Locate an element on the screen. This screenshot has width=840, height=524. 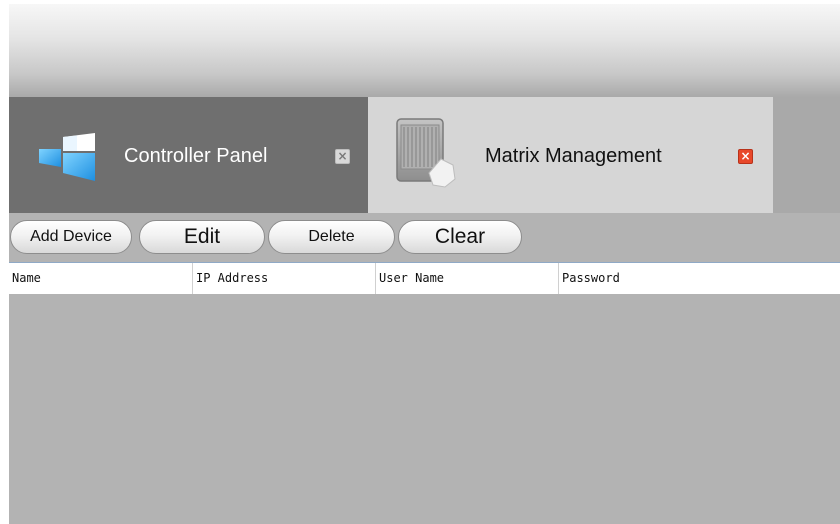
column-header-ip-address: IP Address is located at coordinates (284, 278).